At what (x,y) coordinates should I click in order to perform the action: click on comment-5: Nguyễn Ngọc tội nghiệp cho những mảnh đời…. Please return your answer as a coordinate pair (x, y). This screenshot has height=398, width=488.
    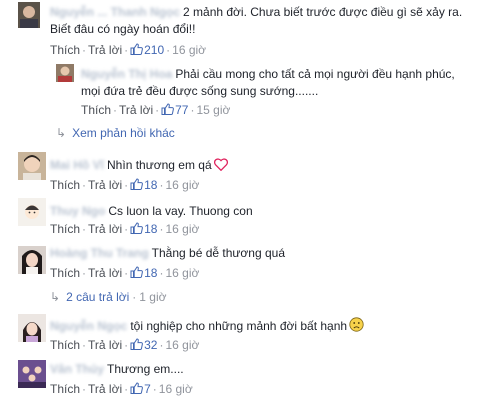
    Looking at the image, I should click on (244, 334).